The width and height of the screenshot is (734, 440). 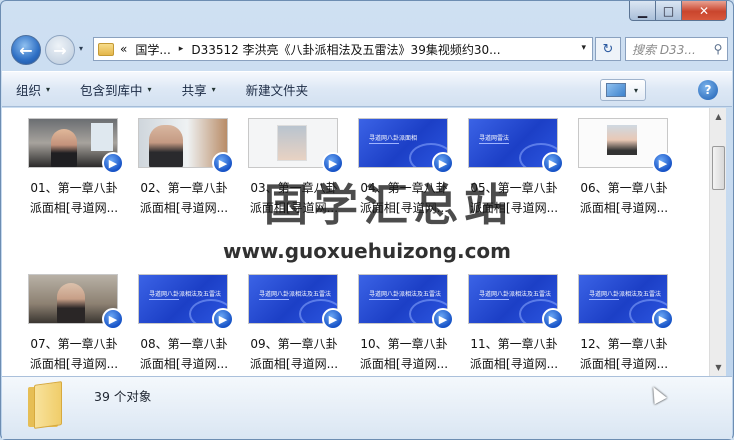 What do you see at coordinates (294, 344) in the screenshot?
I see `file-name-line: 09、第一章八卦` at bounding box center [294, 344].